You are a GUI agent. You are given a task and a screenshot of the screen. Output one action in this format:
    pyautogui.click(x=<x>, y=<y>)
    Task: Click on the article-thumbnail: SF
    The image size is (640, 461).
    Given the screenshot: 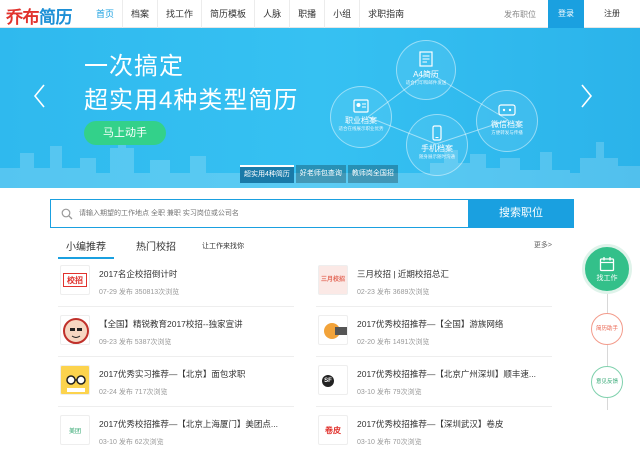 What is the action you would take?
    pyautogui.click(x=333, y=380)
    